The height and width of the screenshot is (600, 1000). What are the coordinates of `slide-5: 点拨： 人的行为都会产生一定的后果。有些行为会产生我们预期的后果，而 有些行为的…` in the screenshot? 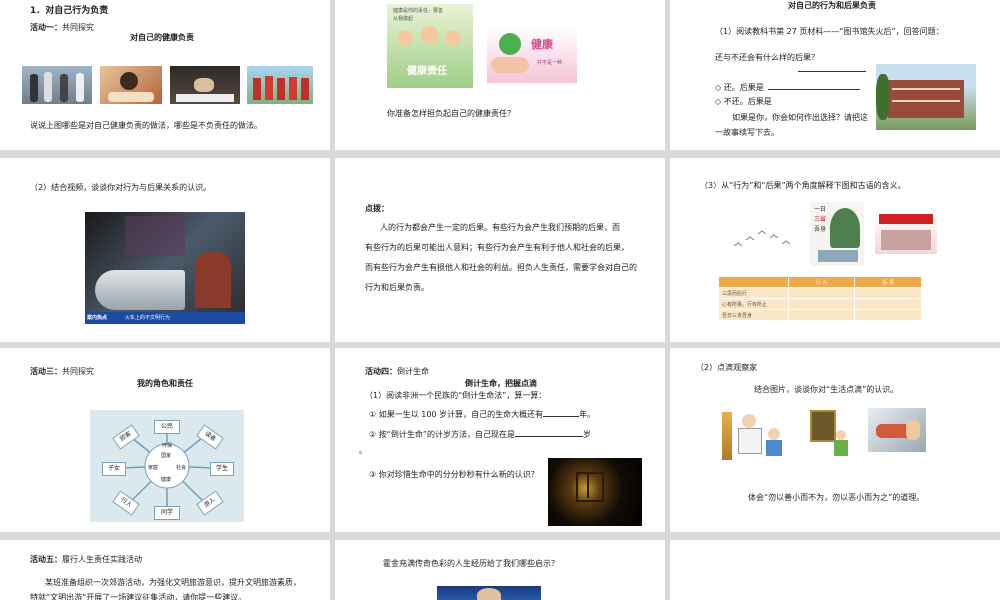 It's located at (500, 250).